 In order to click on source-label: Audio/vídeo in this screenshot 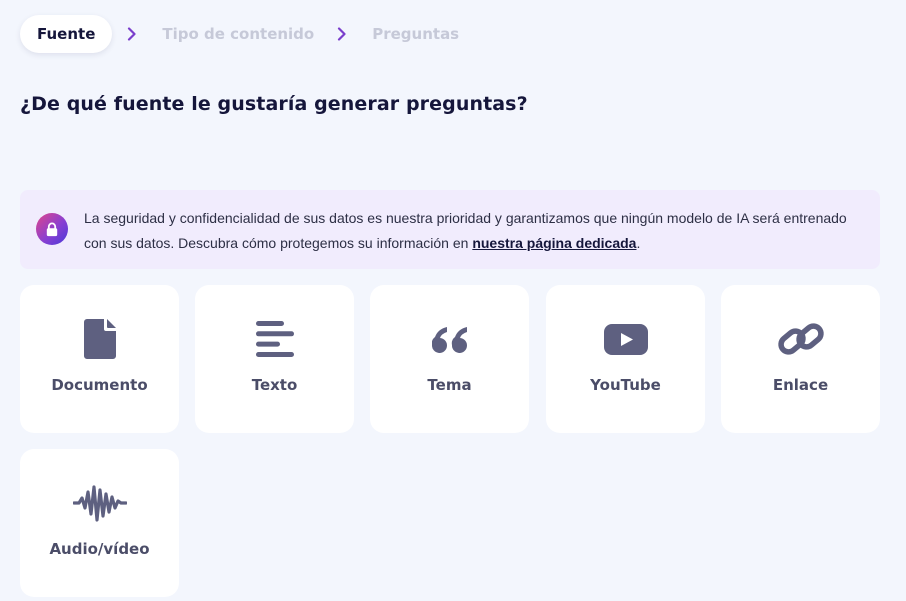, I will do `click(99, 549)`.